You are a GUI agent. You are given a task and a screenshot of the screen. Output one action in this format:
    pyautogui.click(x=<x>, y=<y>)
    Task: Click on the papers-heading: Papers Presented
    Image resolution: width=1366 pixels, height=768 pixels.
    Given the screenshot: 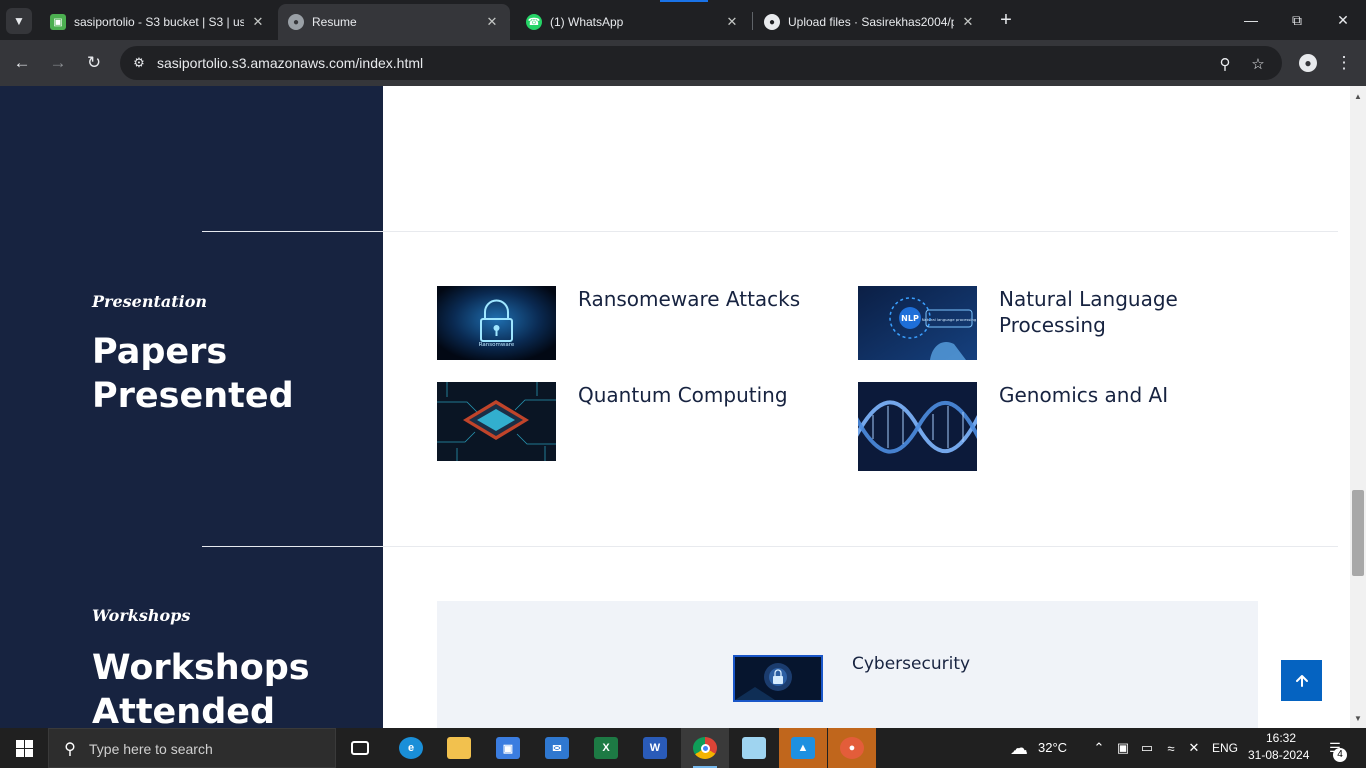 What is the action you would take?
    pyautogui.click(x=193, y=374)
    